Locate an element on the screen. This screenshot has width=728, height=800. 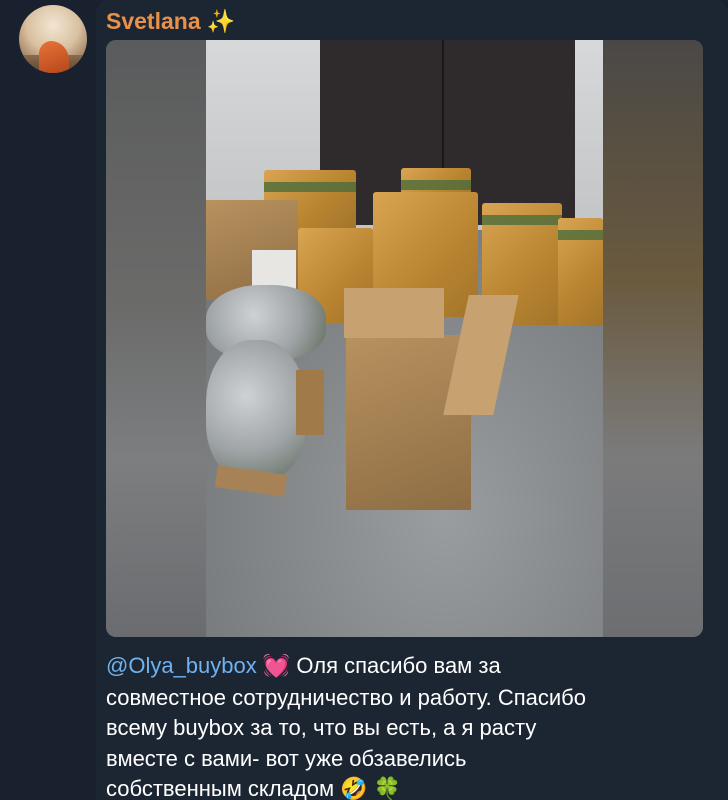
photo-bag is located at coordinates (256, 410).